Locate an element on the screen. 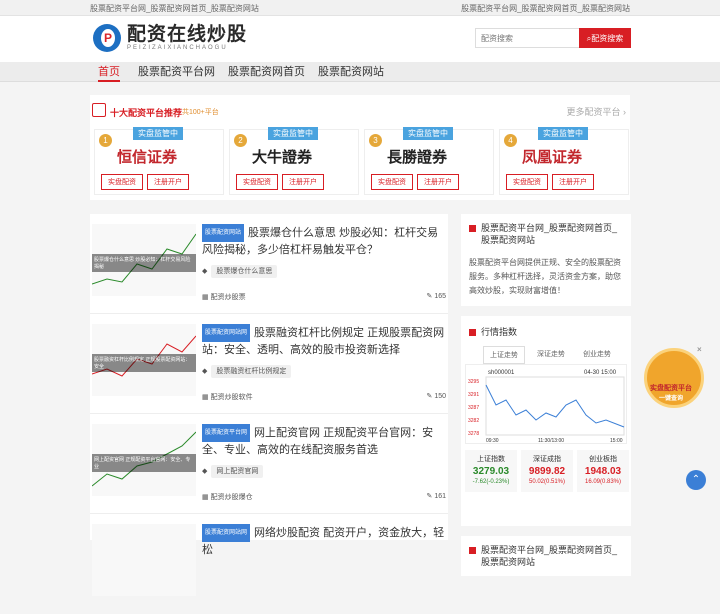 The width and height of the screenshot is (720, 614). category-icon: ▦ is located at coordinates (205, 297).